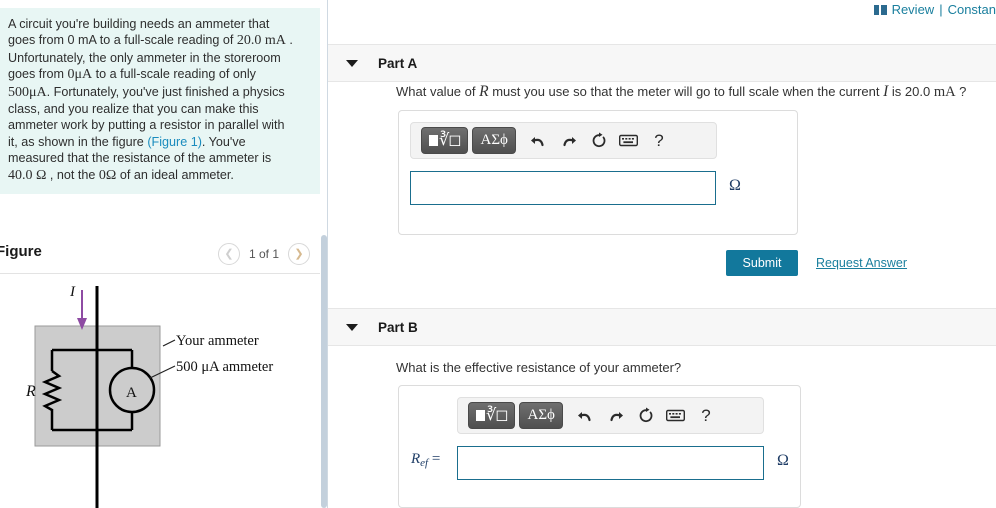 This screenshot has width=996, height=508. Describe the element at coordinates (175, 174) in the screenshot. I see `problem-line-10d: of an ideal ammeter.` at that location.